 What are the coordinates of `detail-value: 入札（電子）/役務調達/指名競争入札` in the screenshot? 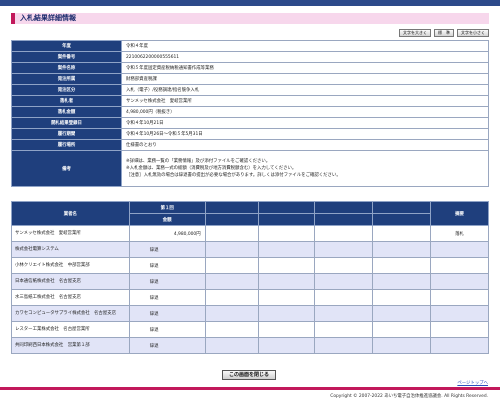 It's located at (305, 90).